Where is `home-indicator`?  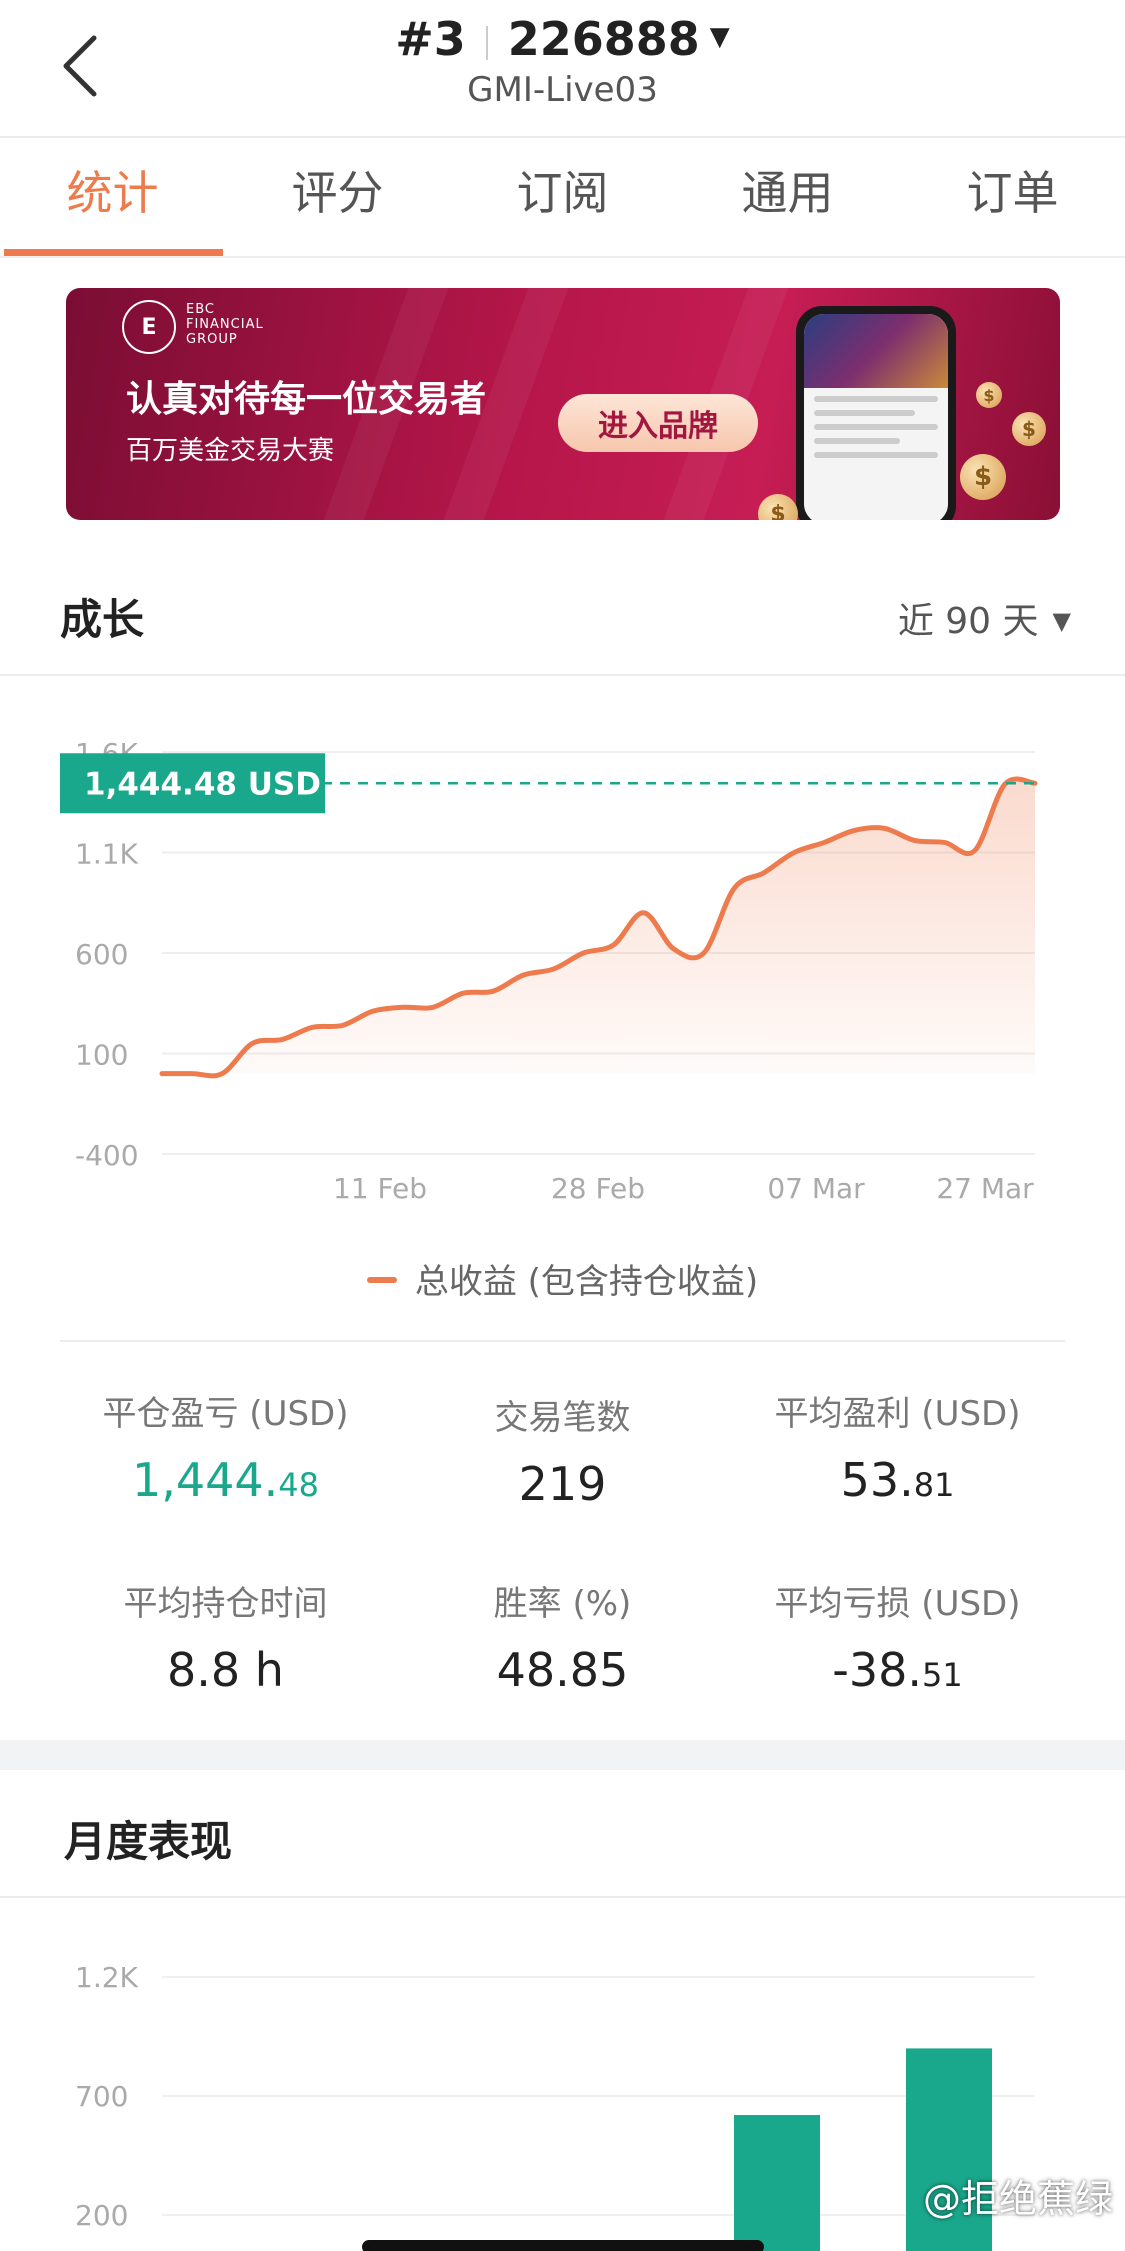 home-indicator is located at coordinates (563, 2245).